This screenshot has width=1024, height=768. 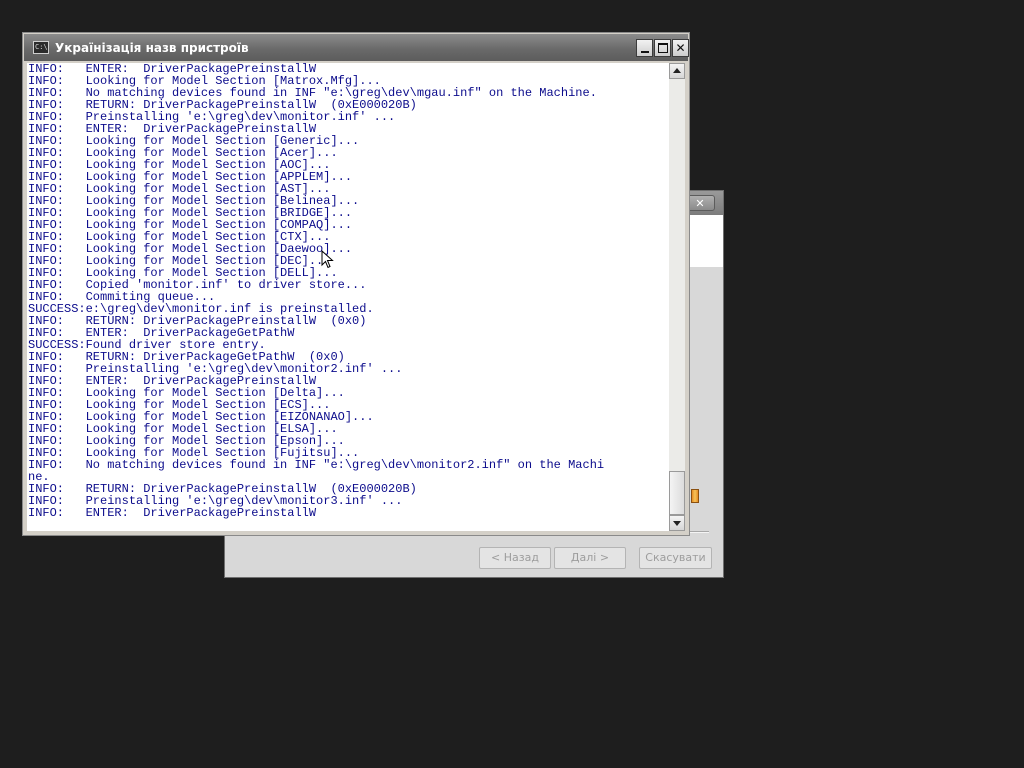 What do you see at coordinates (356, 47) in the screenshot?
I see `console-titlebar: C:\ Українізація назв пристроїв ✕` at bounding box center [356, 47].